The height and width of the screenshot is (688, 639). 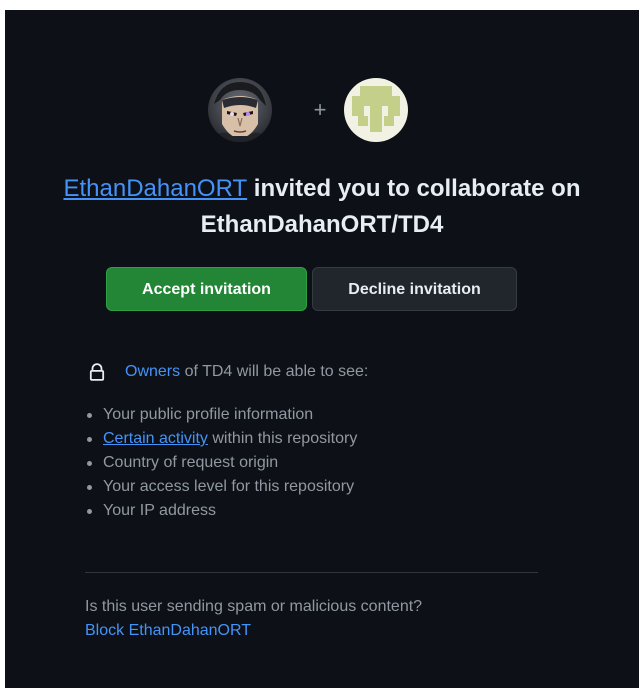 I want to click on list-item: Your IP address, so click(x=318, y=511).